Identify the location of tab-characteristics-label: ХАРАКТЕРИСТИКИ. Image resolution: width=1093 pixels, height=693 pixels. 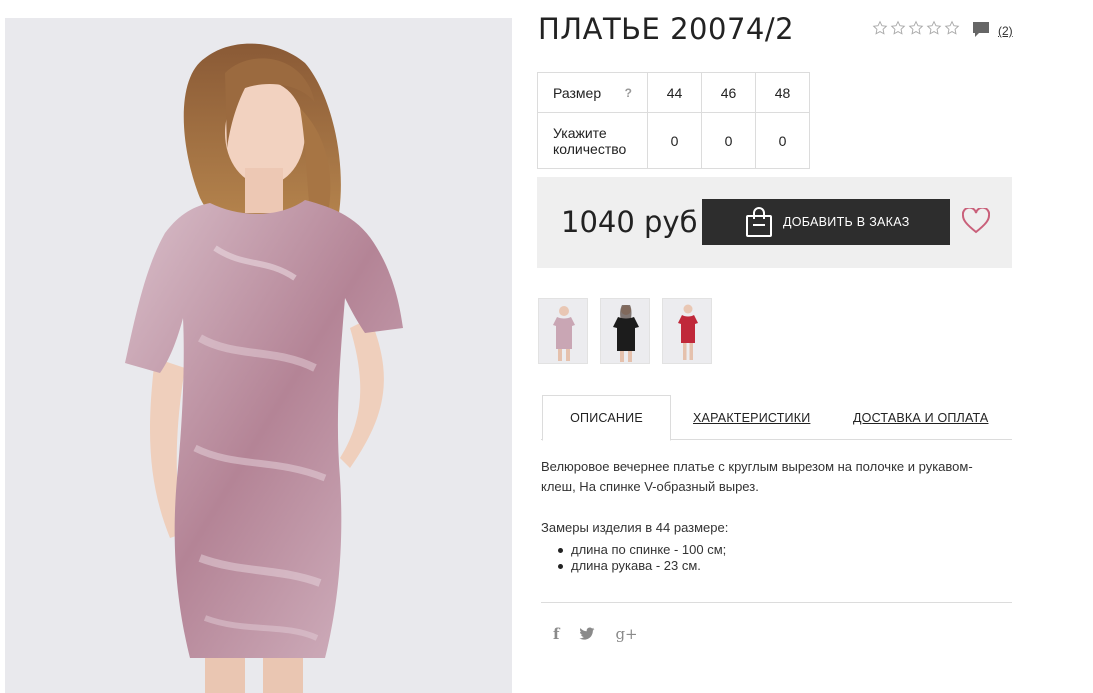
(752, 417).